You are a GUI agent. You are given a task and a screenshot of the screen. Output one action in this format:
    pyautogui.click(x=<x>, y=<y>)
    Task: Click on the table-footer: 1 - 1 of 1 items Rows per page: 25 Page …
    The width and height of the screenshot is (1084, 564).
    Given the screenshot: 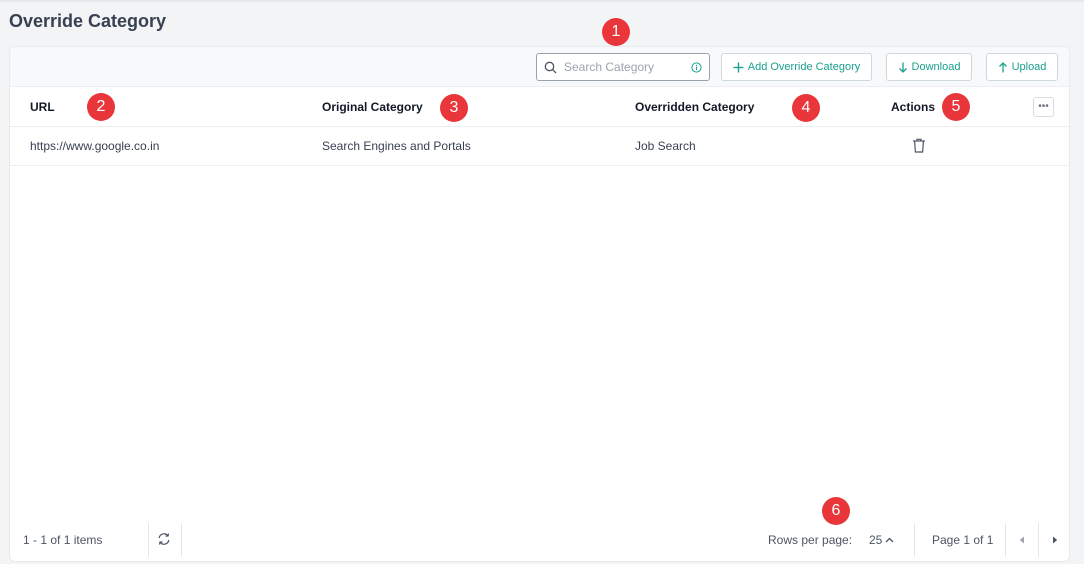 What is the action you would take?
    pyautogui.click(x=539, y=541)
    